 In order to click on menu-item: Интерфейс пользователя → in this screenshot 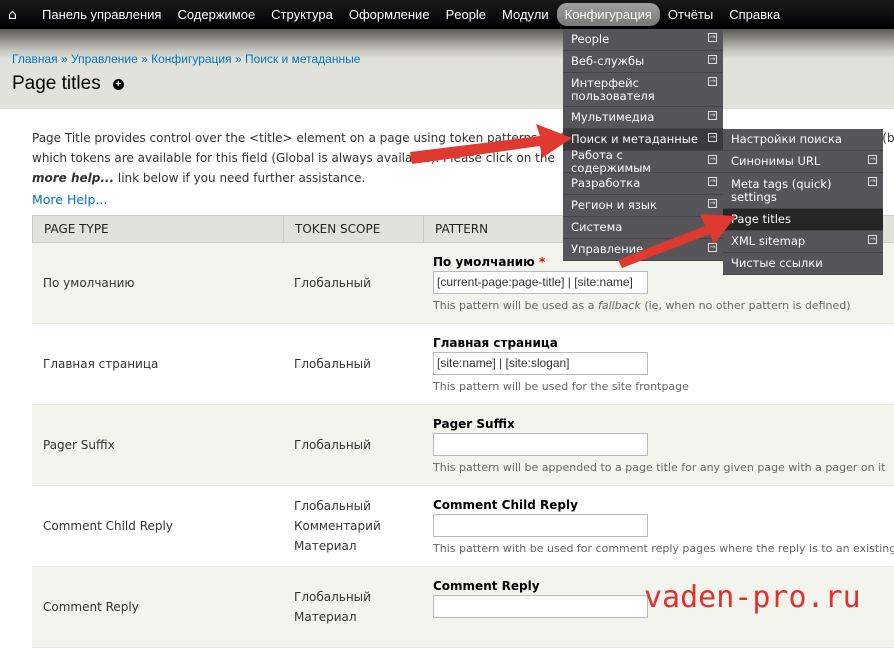, I will do `click(643, 90)`.